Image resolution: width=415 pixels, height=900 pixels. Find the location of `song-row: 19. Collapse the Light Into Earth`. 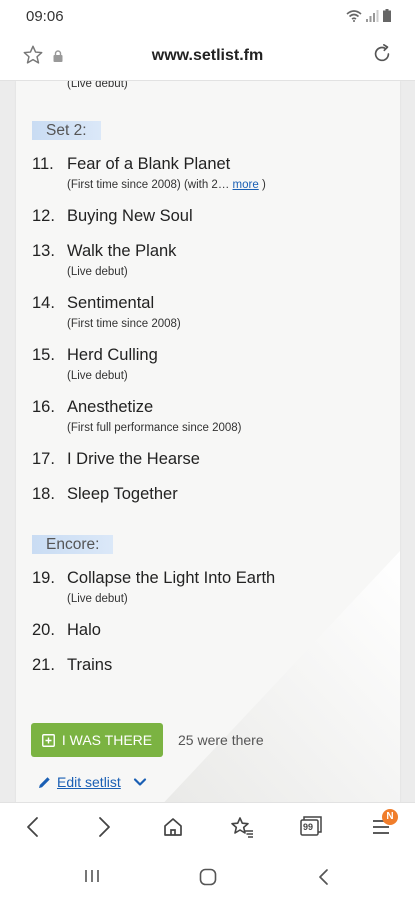

song-row: 19. Collapse the Light Into Earth is located at coordinates (153, 578).